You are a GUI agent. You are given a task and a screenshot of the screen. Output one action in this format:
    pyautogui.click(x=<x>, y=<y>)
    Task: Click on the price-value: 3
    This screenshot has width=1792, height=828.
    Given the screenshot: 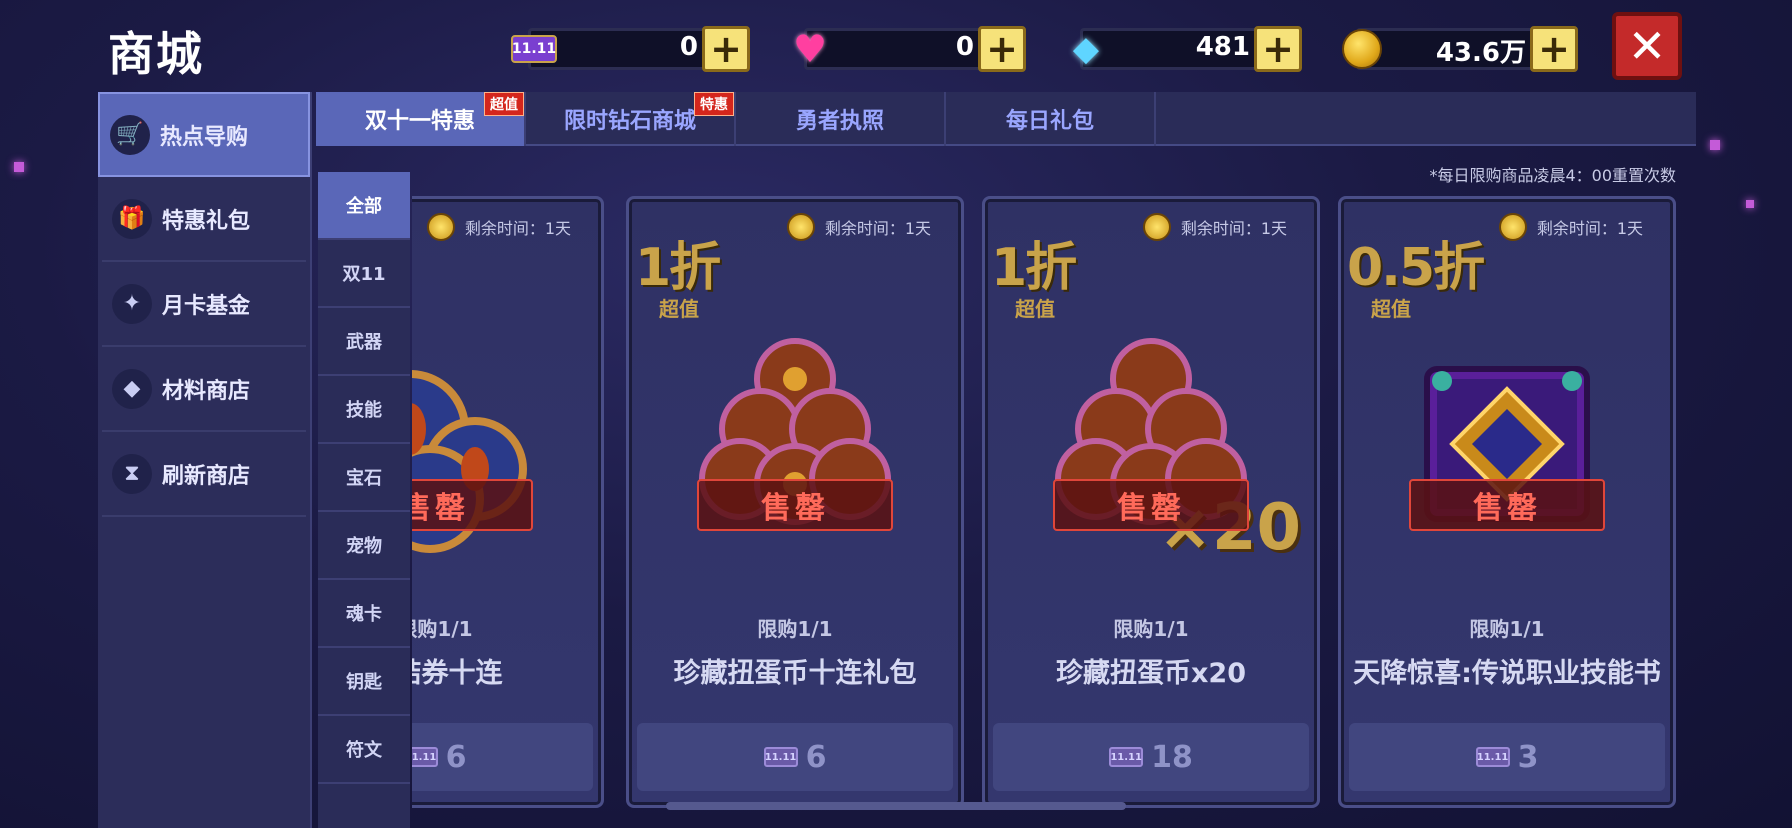 What is the action you would take?
    pyautogui.click(x=1528, y=757)
    